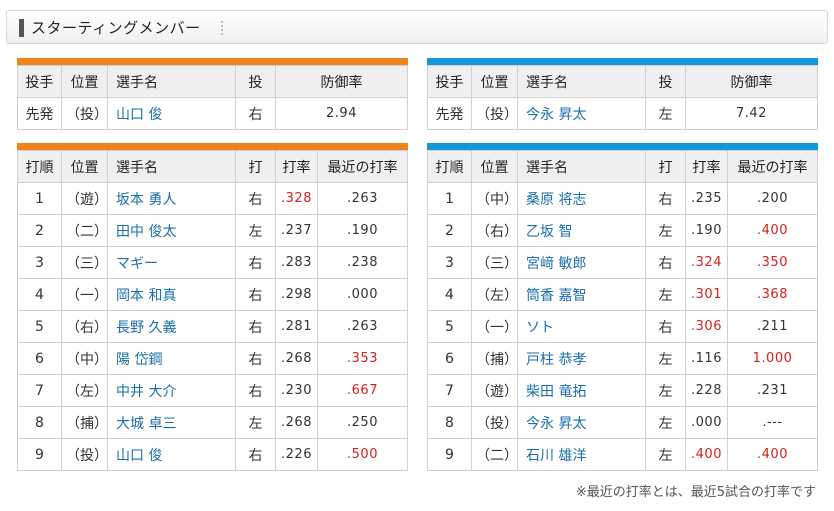 Image resolution: width=834 pixels, height=511 pixels. I want to click on player-name-link: 桑原 将志, so click(581, 198).